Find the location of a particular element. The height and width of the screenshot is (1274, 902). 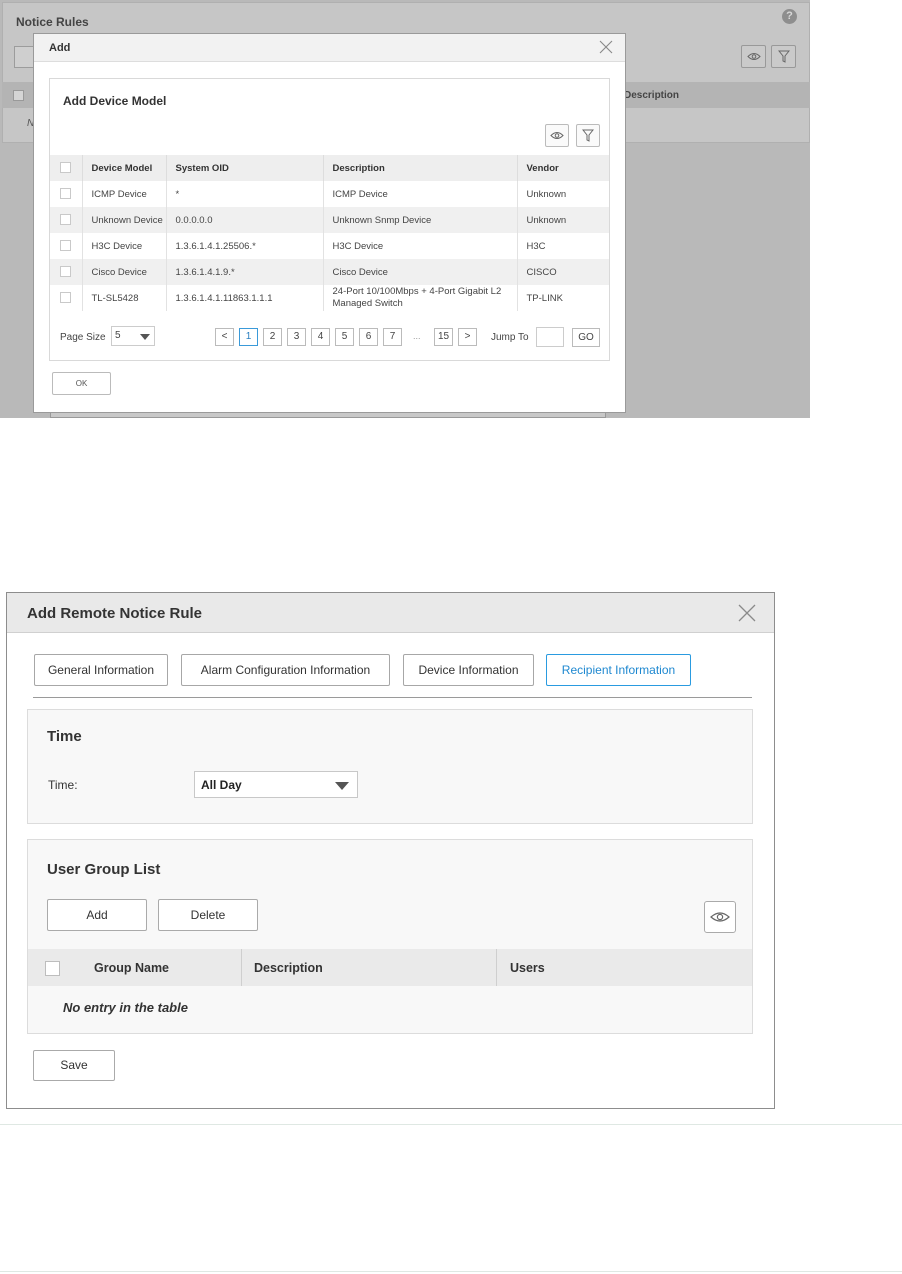

system-oid-cell: * is located at coordinates (245, 194).